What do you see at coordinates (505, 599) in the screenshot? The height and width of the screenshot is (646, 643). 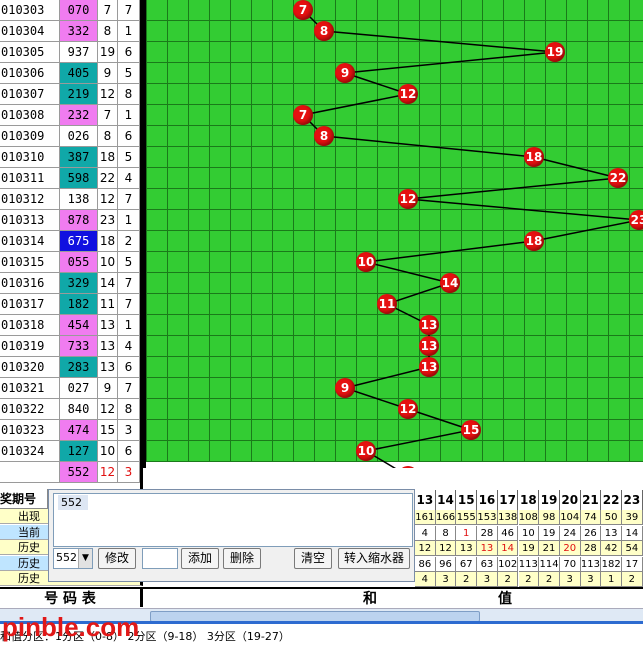 I see `sum-label-right: 值` at bounding box center [505, 599].